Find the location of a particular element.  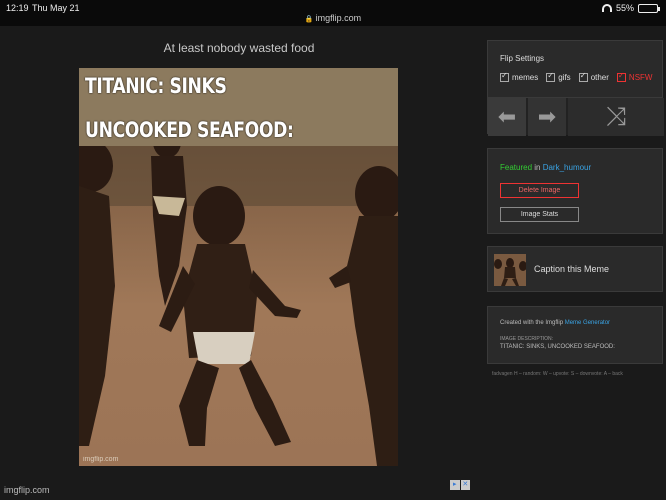

status-date: Thu May 21 is located at coordinates (56, 8).